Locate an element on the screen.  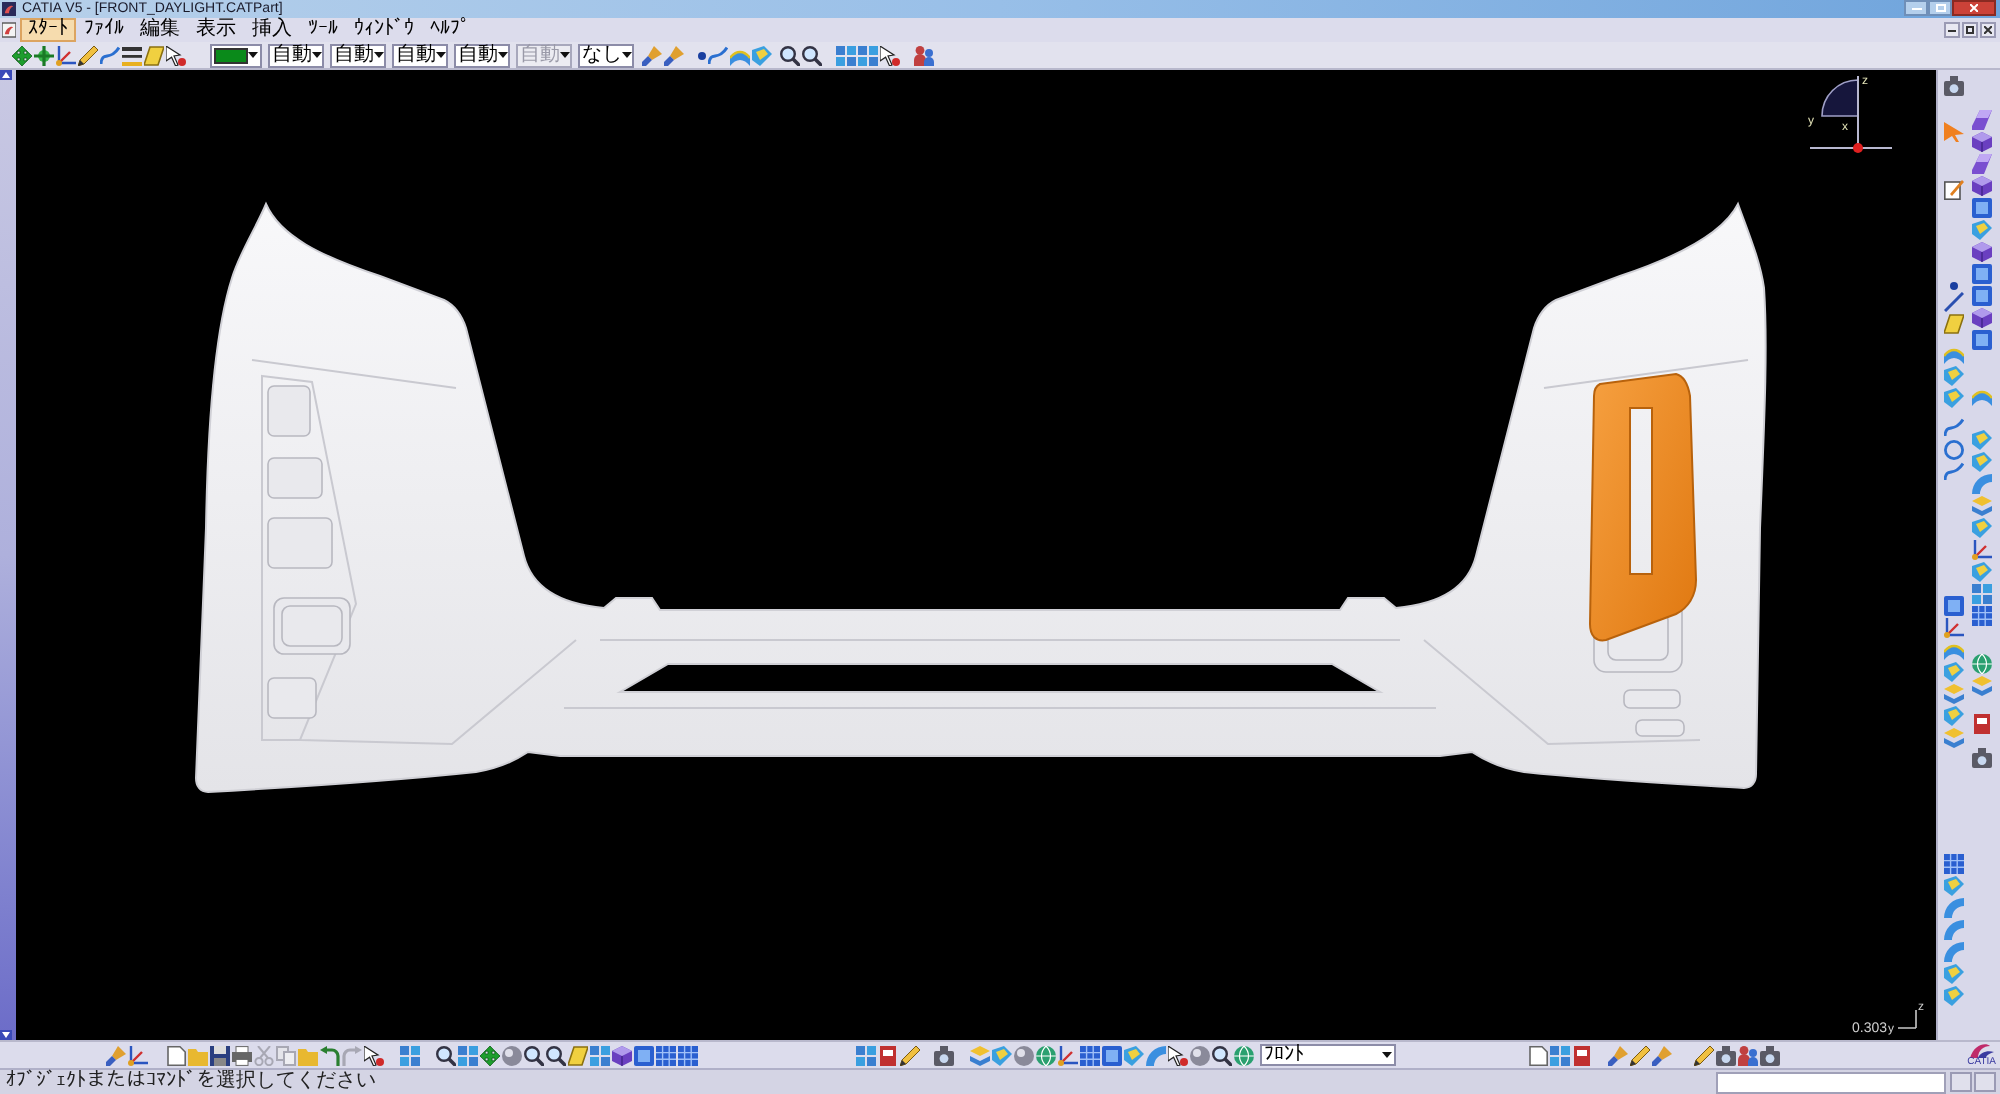
line-icon is located at coordinates (1954, 302).